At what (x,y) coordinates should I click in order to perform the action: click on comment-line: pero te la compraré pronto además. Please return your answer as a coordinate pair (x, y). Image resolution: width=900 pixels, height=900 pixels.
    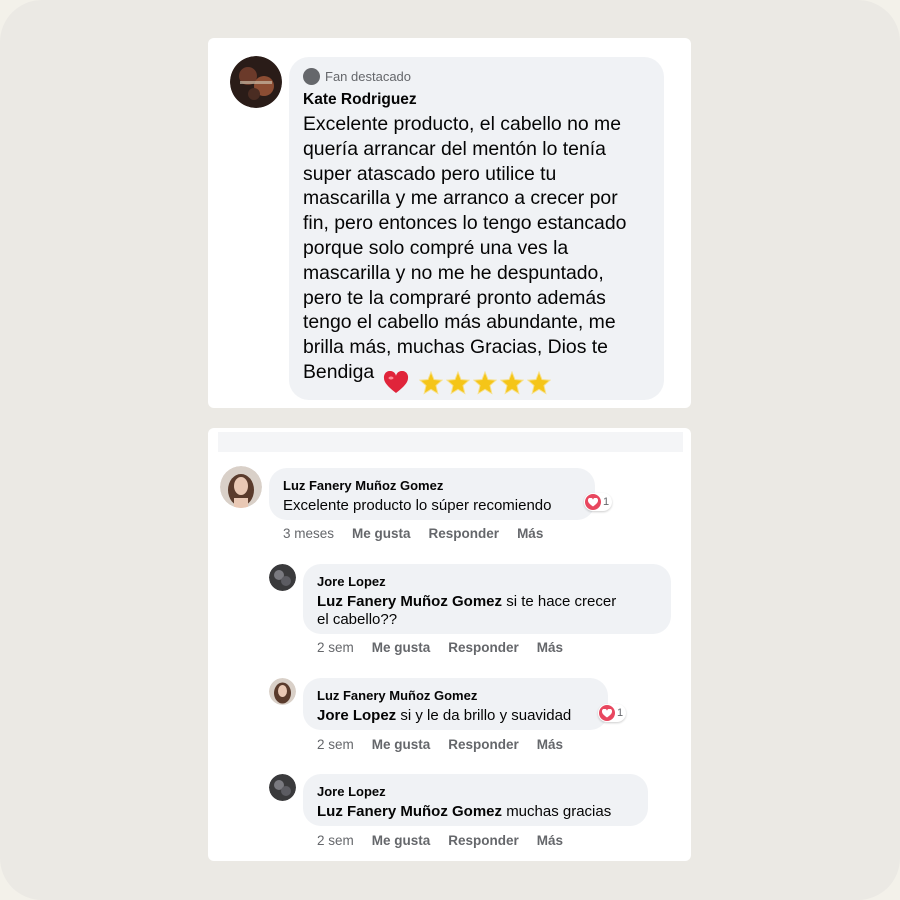
    Looking at the image, I should click on (454, 297).